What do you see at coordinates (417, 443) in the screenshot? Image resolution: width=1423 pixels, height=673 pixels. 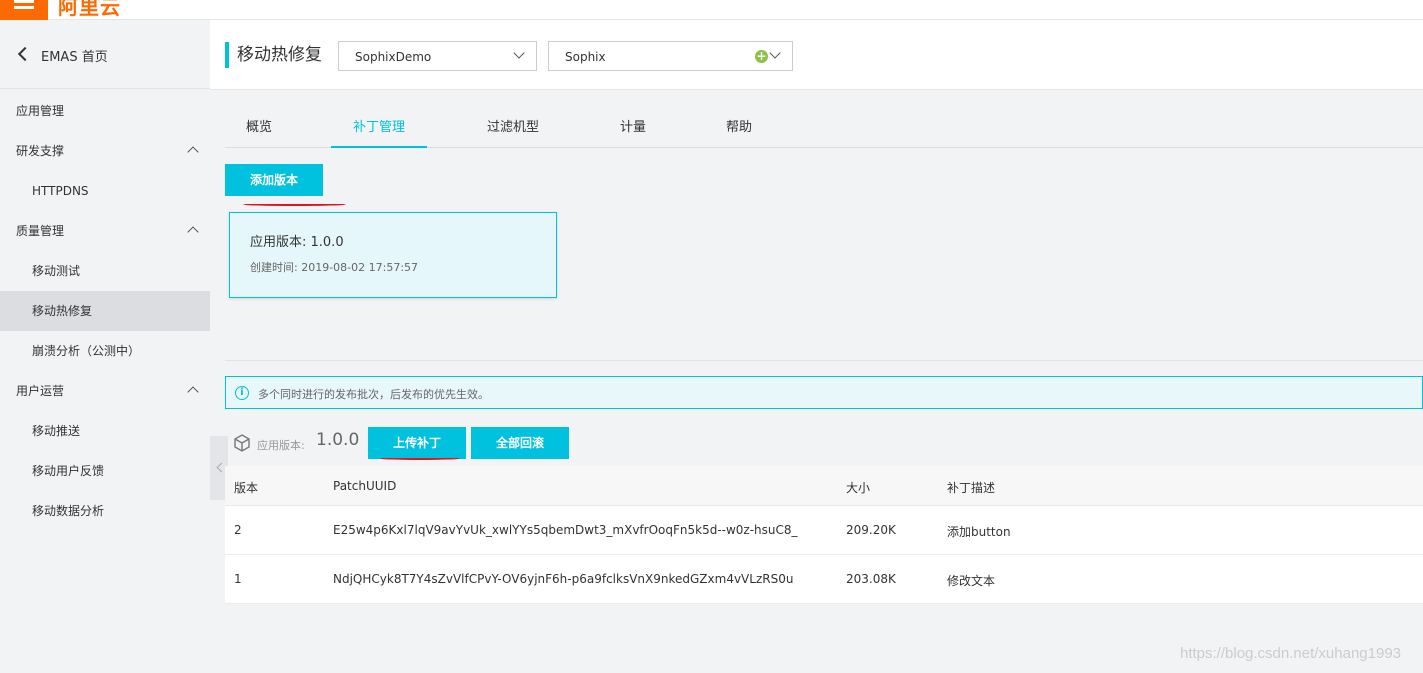 I see `upload-patch-button: 上传补丁` at bounding box center [417, 443].